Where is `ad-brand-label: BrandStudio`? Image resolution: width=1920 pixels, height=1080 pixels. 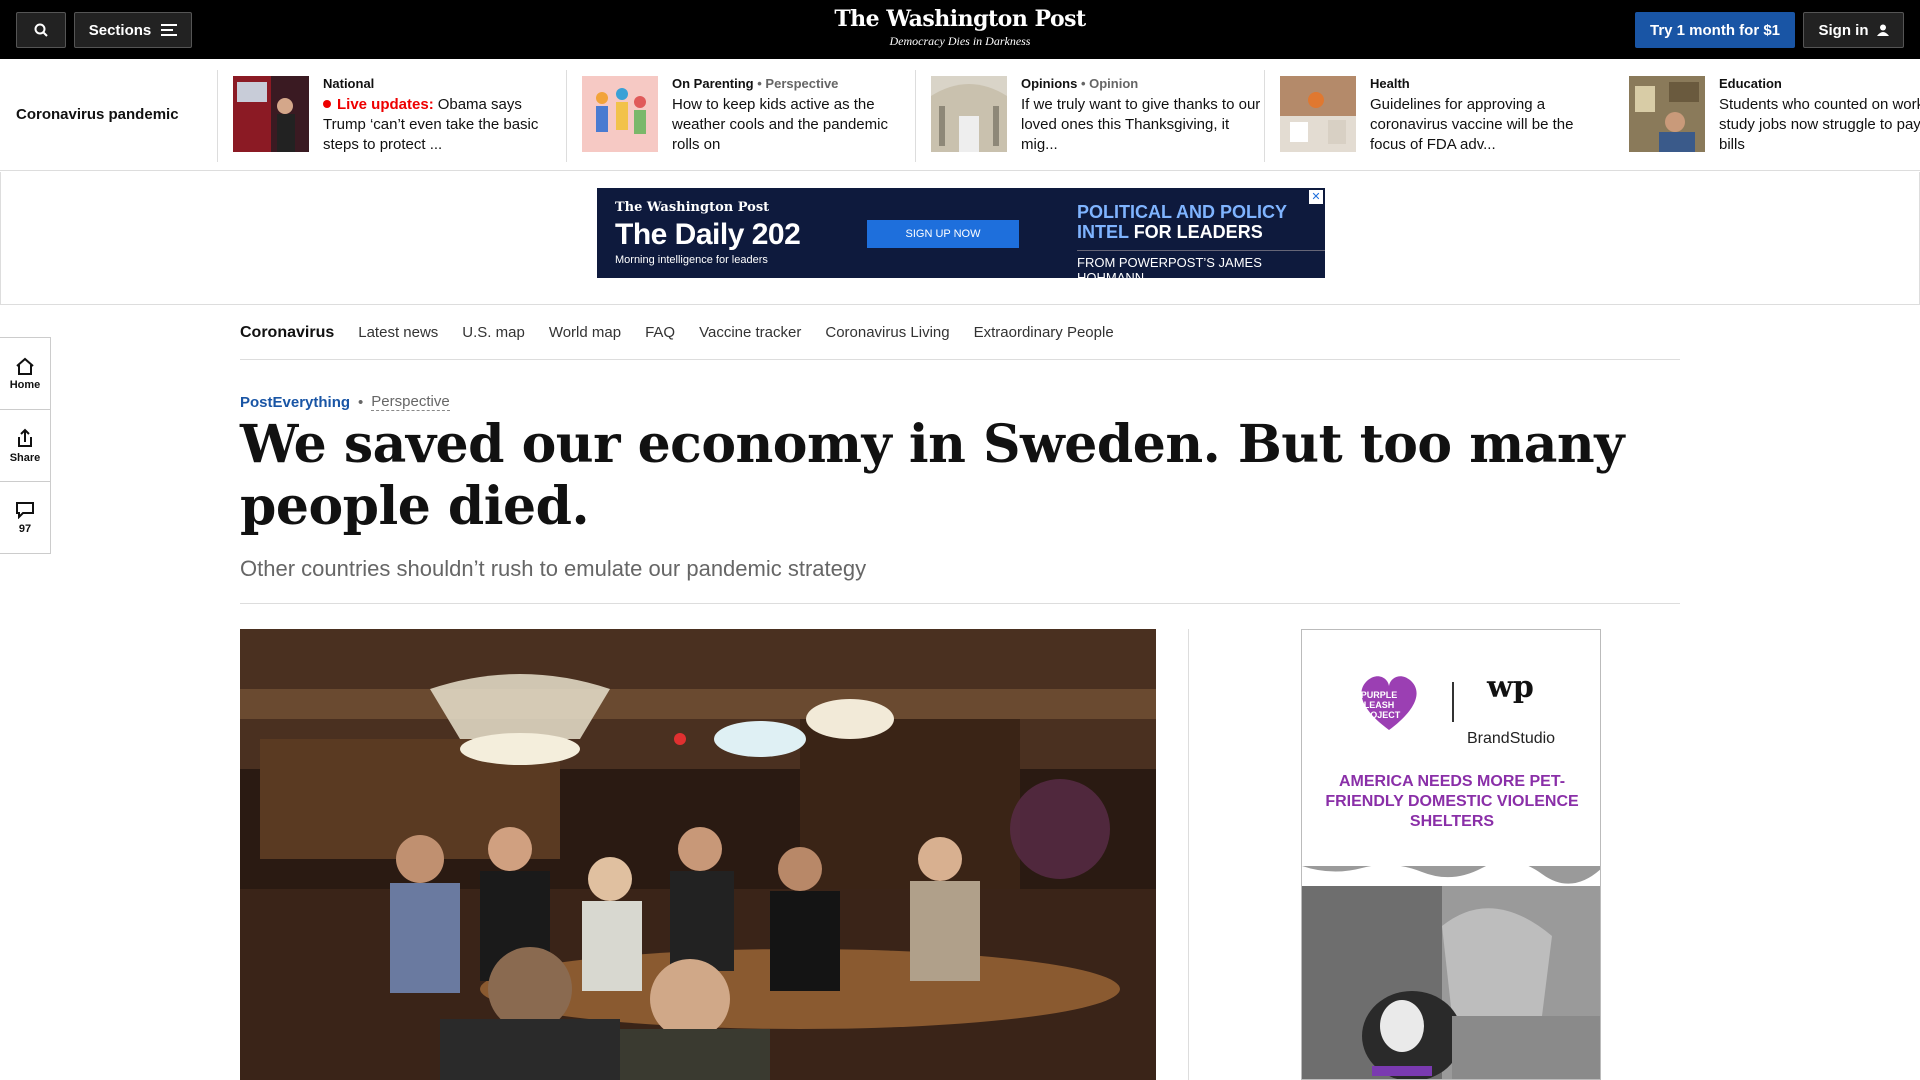
ad-brand-label: BrandStudio is located at coordinates (1511, 738).